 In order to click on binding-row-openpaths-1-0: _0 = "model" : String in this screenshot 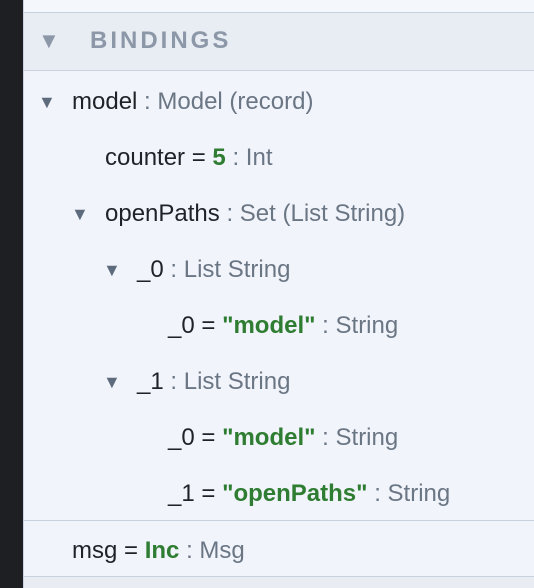, I will do `click(283, 438)`.